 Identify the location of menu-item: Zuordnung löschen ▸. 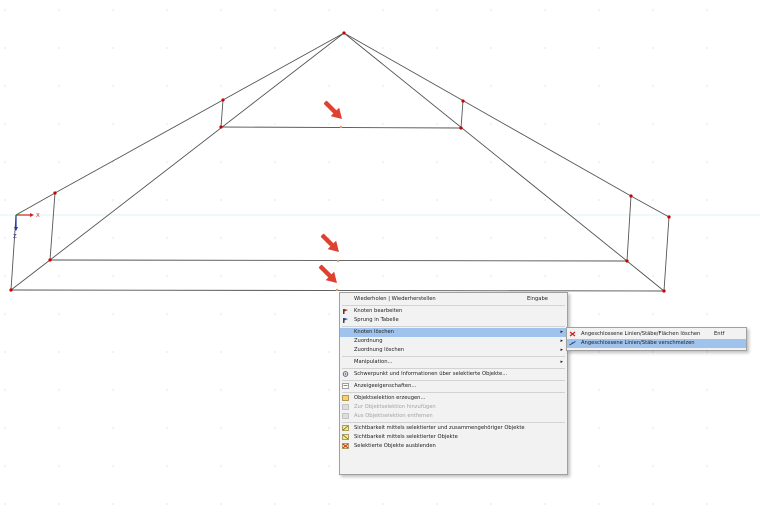
(453, 350).